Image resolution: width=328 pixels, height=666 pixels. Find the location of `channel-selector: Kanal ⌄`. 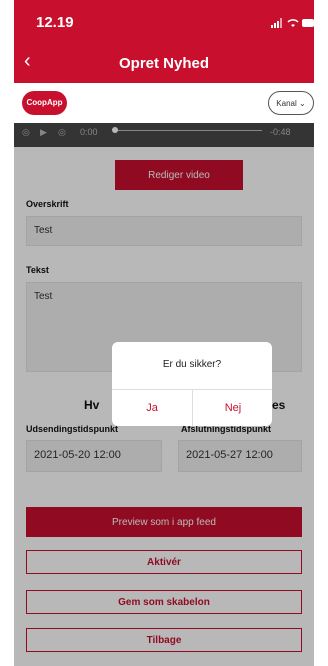

channel-selector: Kanal ⌄ is located at coordinates (291, 103).